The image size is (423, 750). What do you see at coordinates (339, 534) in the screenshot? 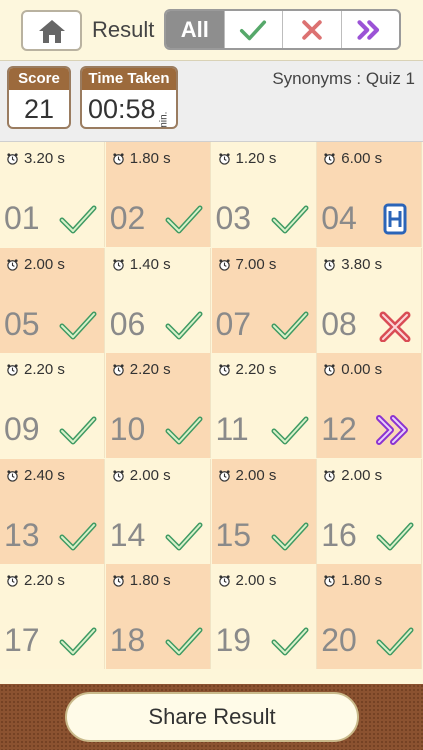
I see `question-number: 16` at bounding box center [339, 534].